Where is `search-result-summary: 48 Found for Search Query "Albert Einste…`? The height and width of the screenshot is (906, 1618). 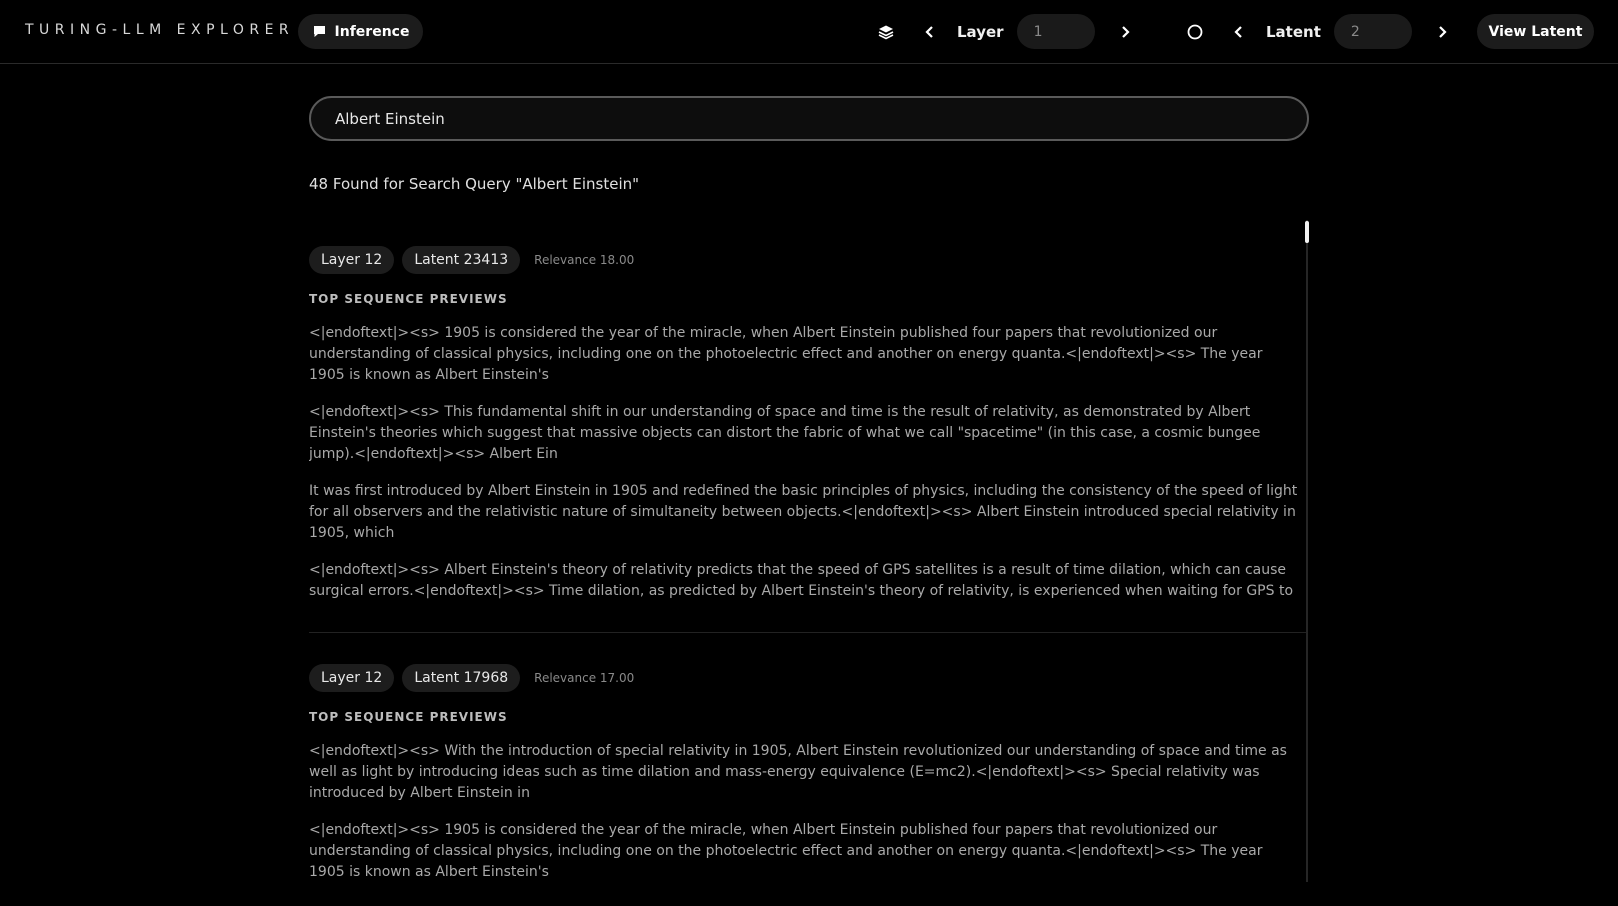 search-result-summary: 48 Found for Search Query "Albert Einste… is located at coordinates (474, 184).